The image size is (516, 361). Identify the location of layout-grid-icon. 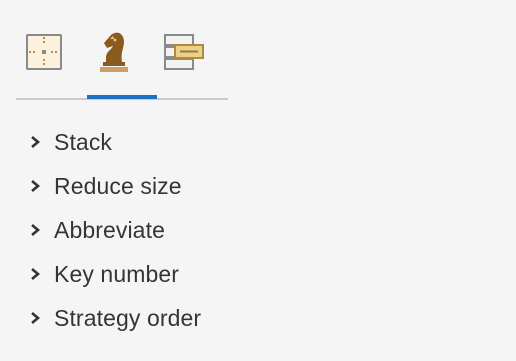
(44, 52).